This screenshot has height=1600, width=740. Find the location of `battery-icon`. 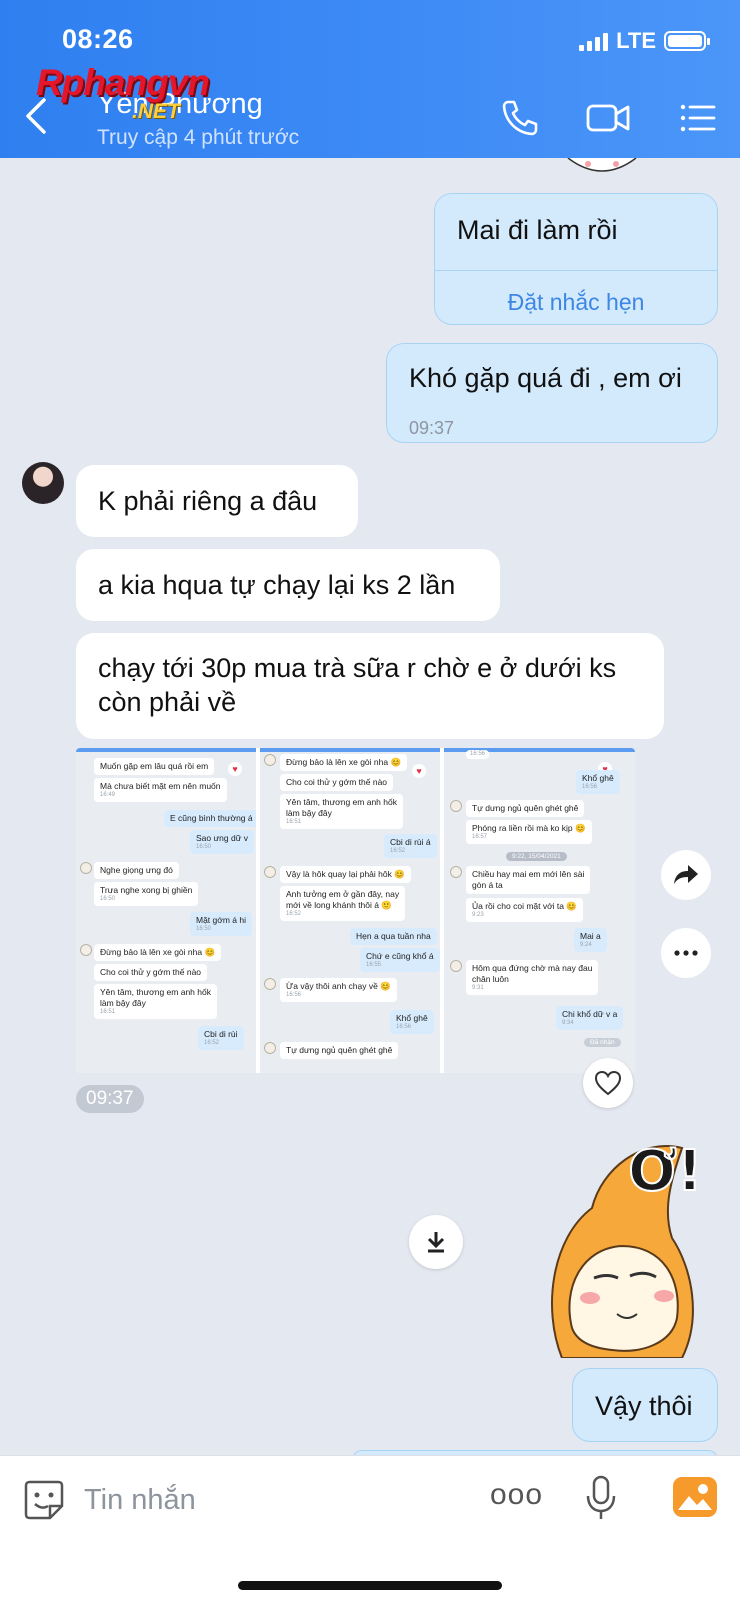

battery-icon is located at coordinates (687, 41).